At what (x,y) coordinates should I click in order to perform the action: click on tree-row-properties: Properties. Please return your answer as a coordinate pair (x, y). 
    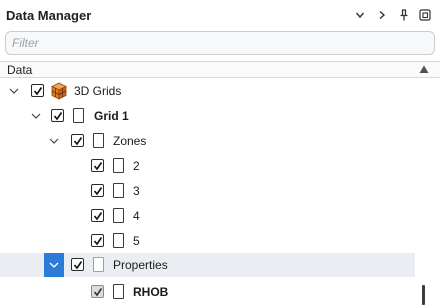
    Looking at the image, I should click on (207, 265).